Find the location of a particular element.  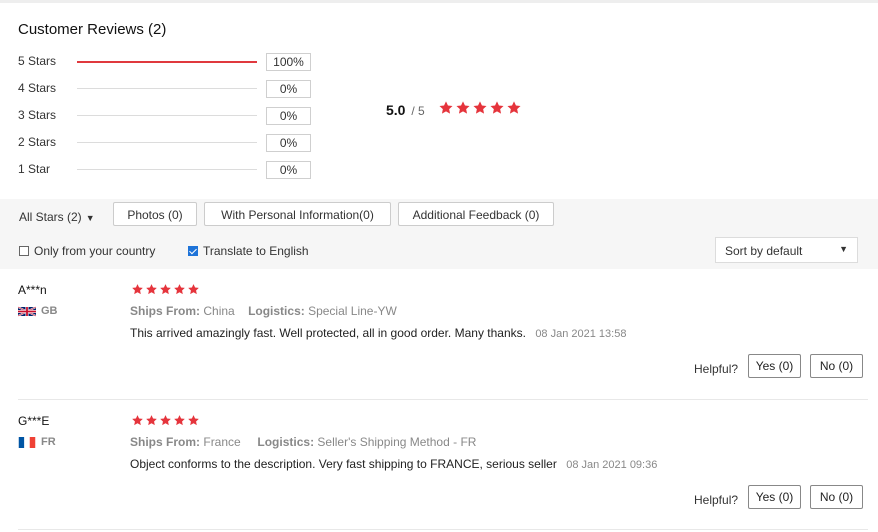

translate-label: Translate to English is located at coordinates (256, 251).